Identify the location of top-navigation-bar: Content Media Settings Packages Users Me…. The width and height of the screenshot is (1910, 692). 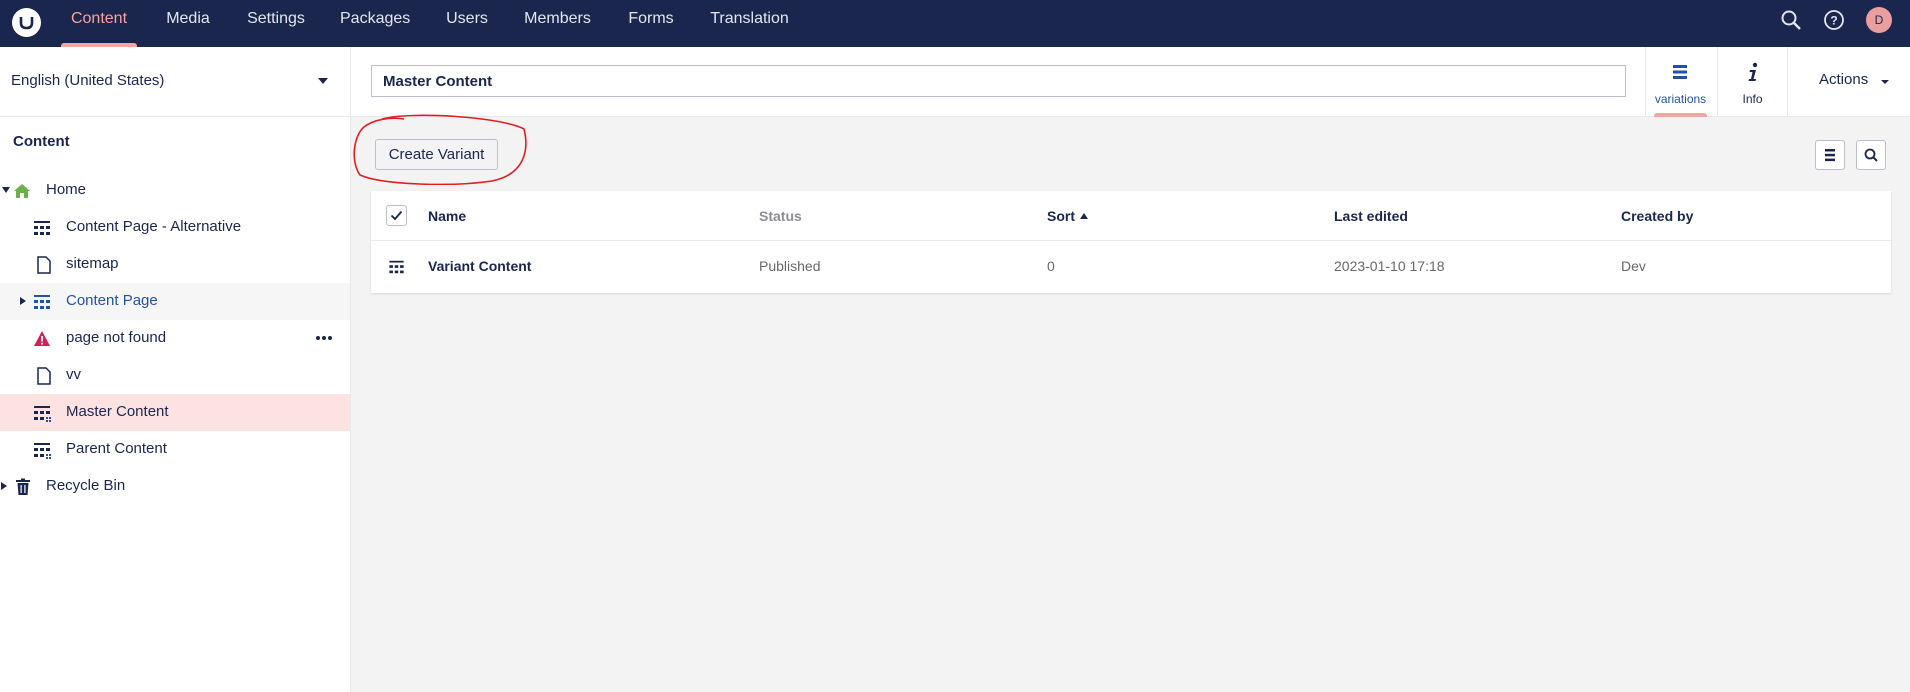
(955, 23).